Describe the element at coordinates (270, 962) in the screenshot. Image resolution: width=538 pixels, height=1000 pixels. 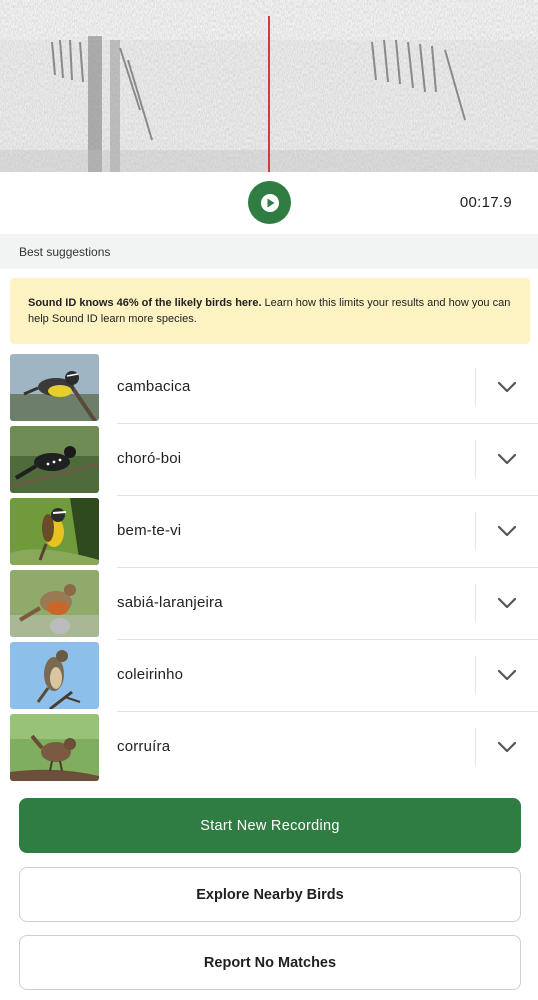
I see `report-no-matches-button: Report No Matches` at that location.